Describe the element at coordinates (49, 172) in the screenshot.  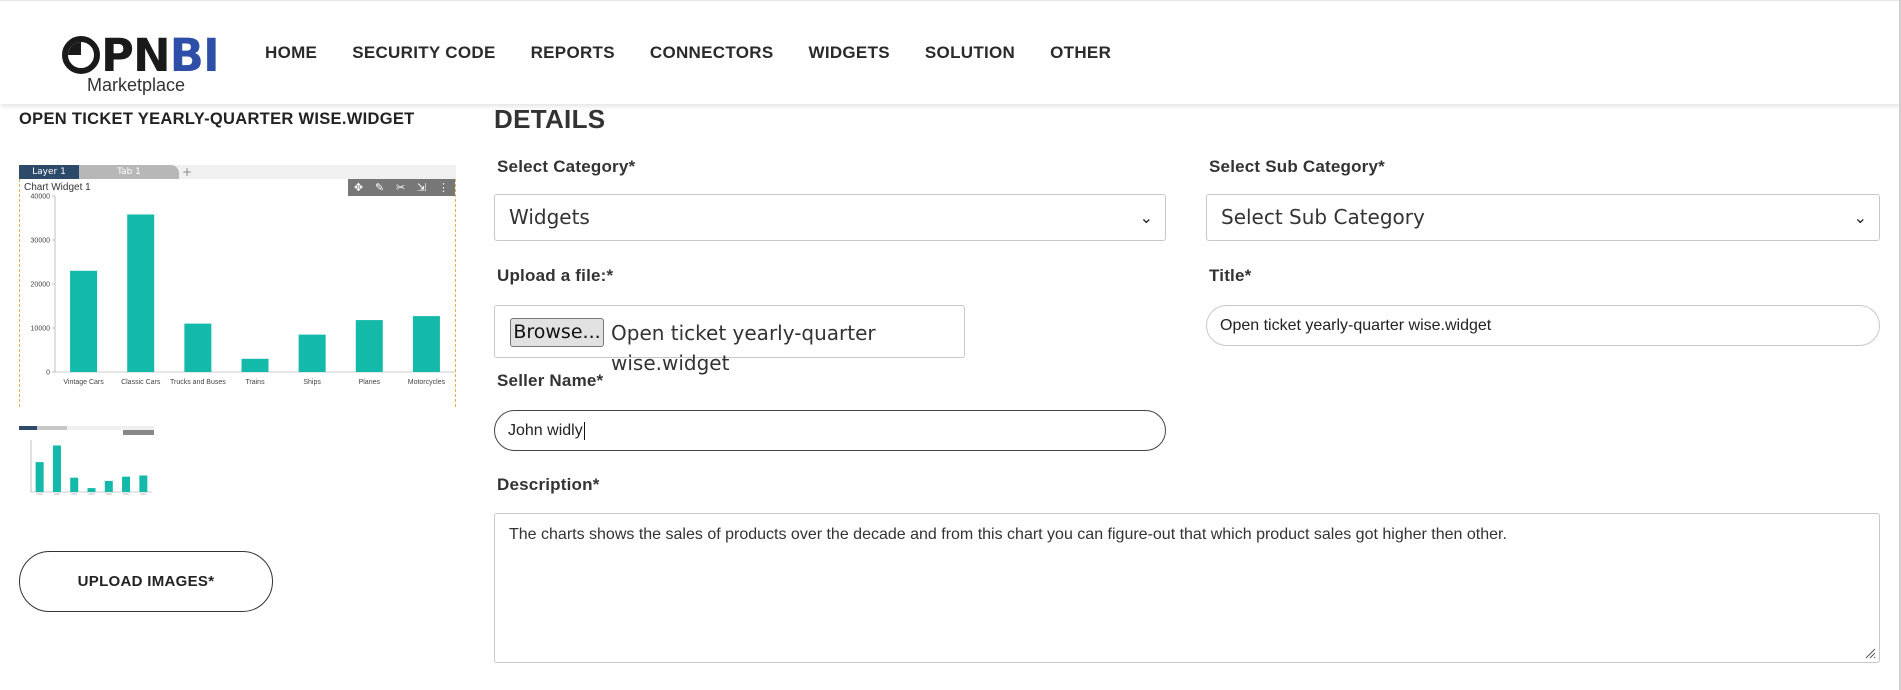
I see `tab-layer-1: Layer 1` at that location.